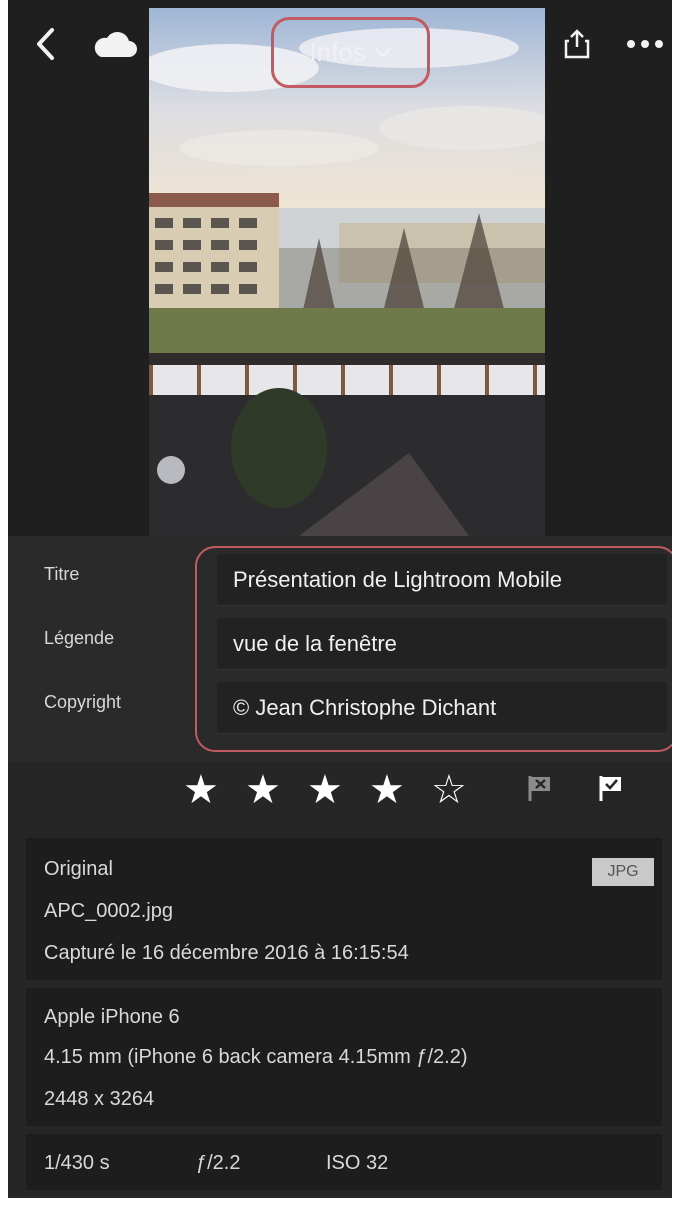  I want to click on original-label: Original, so click(78, 869).